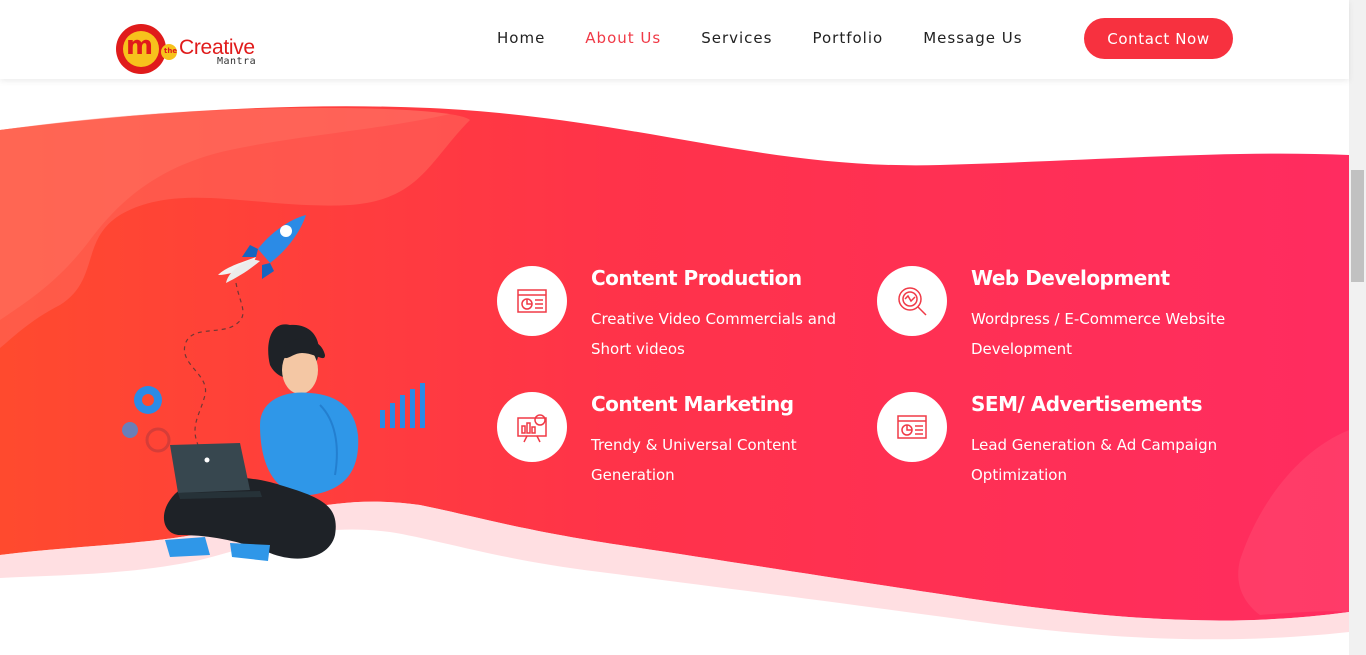  Describe the element at coordinates (140, 46) in the screenshot. I see `logo-letter: m` at that location.